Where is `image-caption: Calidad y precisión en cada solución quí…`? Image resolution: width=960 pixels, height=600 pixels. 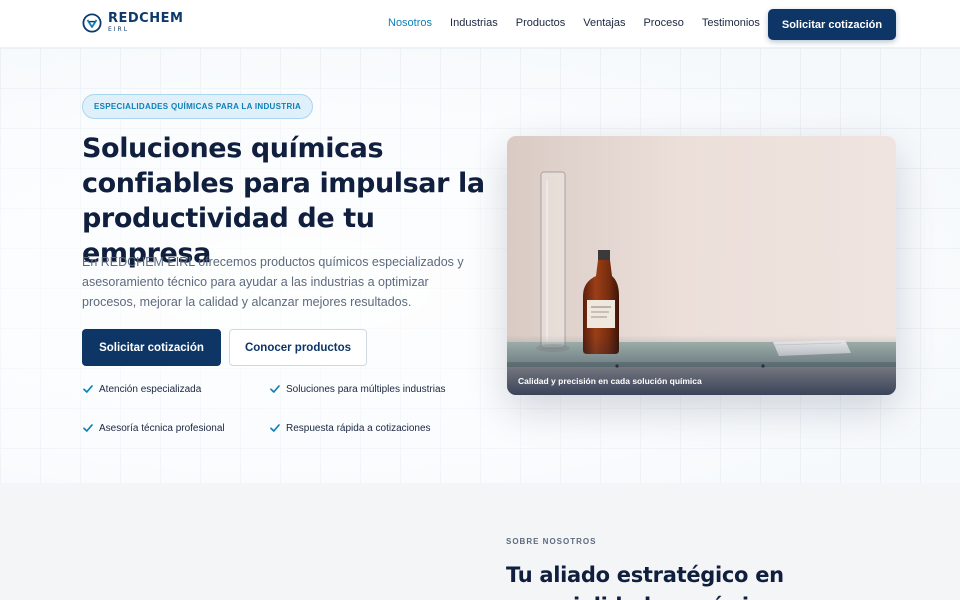
image-caption: Calidad y precisión en cada solución quí… is located at coordinates (610, 381).